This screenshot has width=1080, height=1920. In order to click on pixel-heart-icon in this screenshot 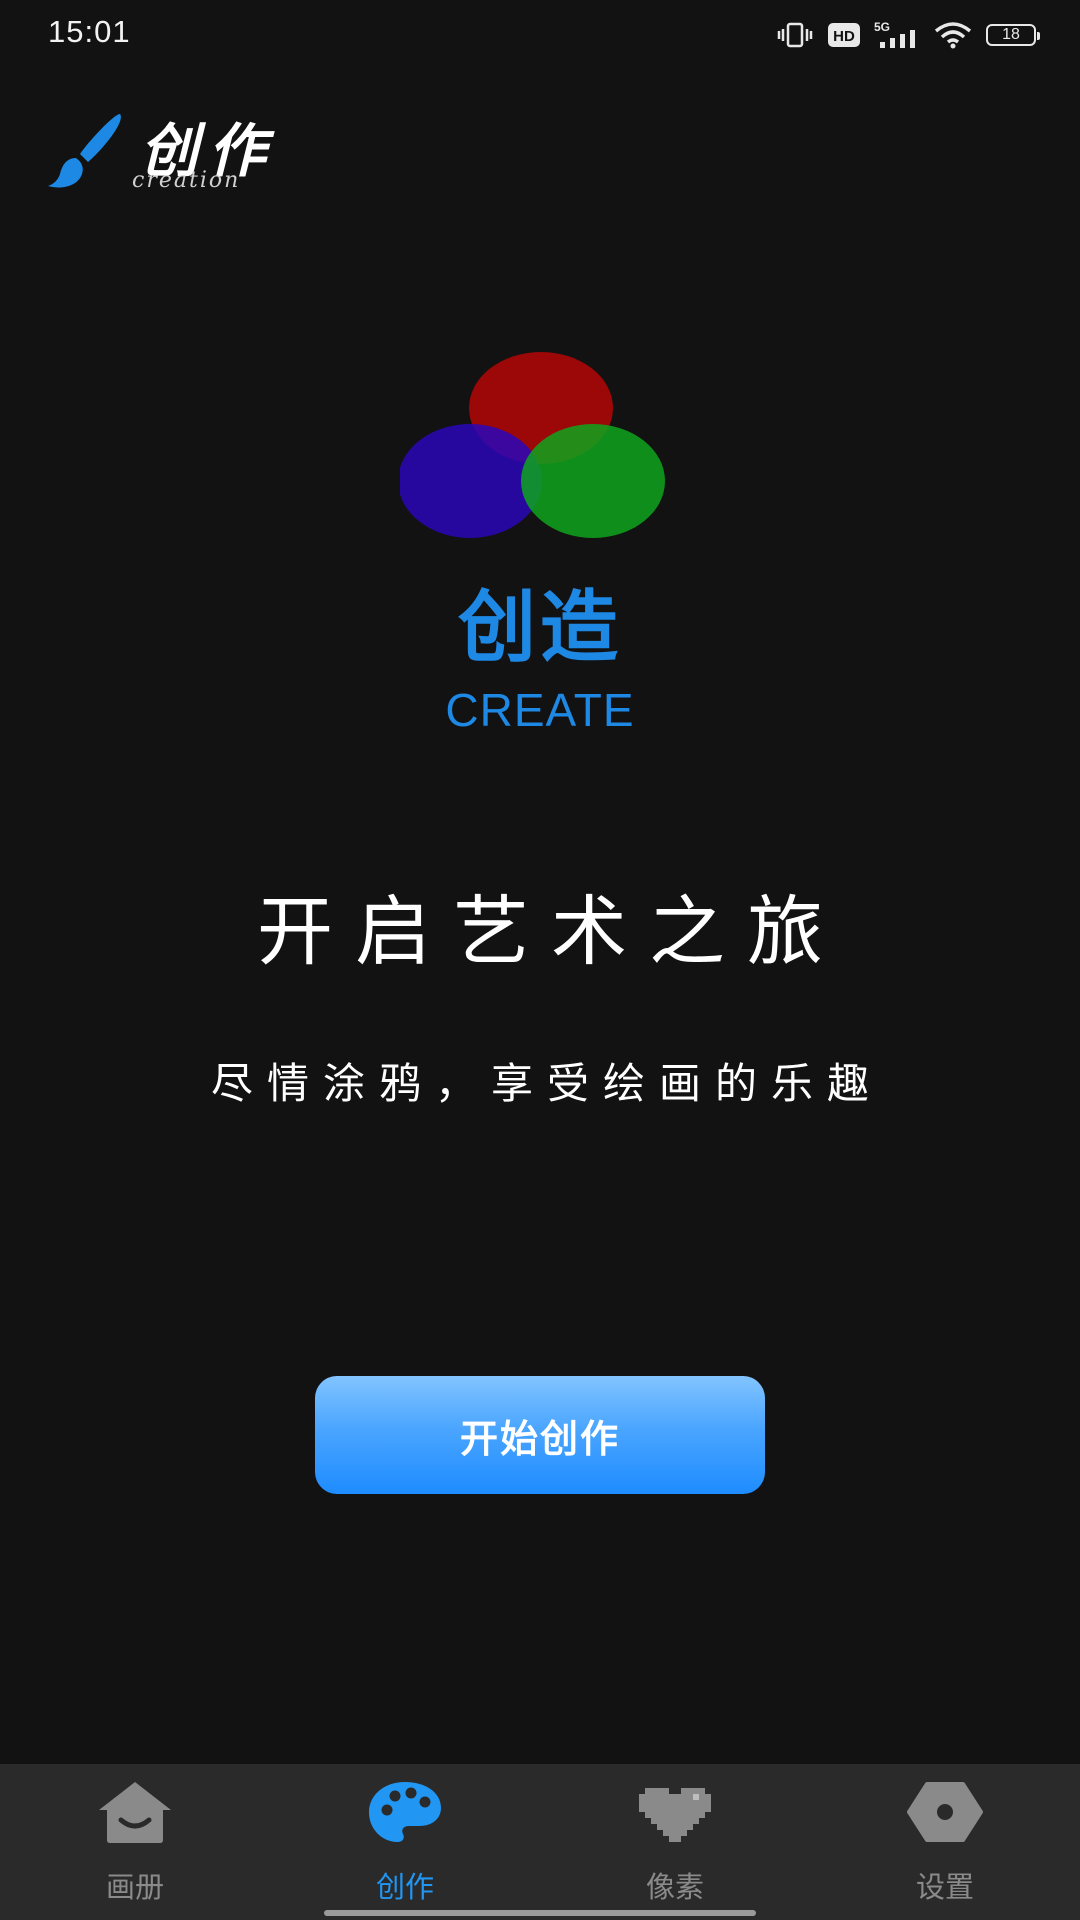, I will do `click(675, 1815)`.